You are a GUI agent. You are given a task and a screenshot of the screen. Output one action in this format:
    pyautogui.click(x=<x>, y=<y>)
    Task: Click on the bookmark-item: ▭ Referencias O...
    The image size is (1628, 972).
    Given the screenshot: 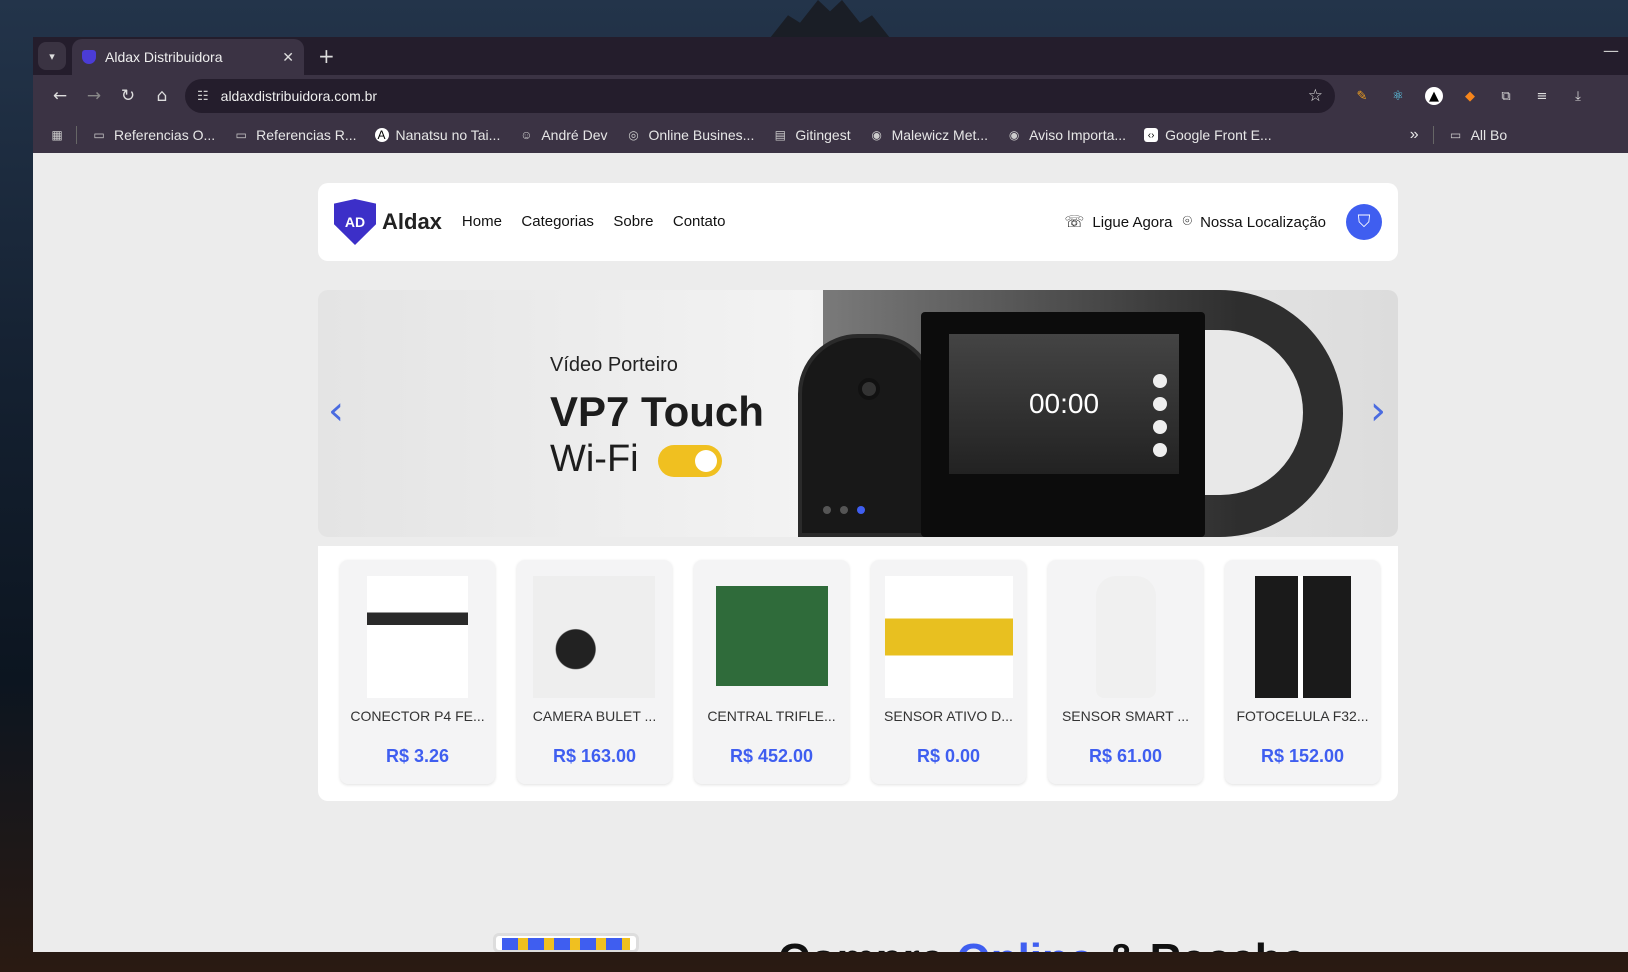 What is the action you would take?
    pyautogui.click(x=153, y=135)
    